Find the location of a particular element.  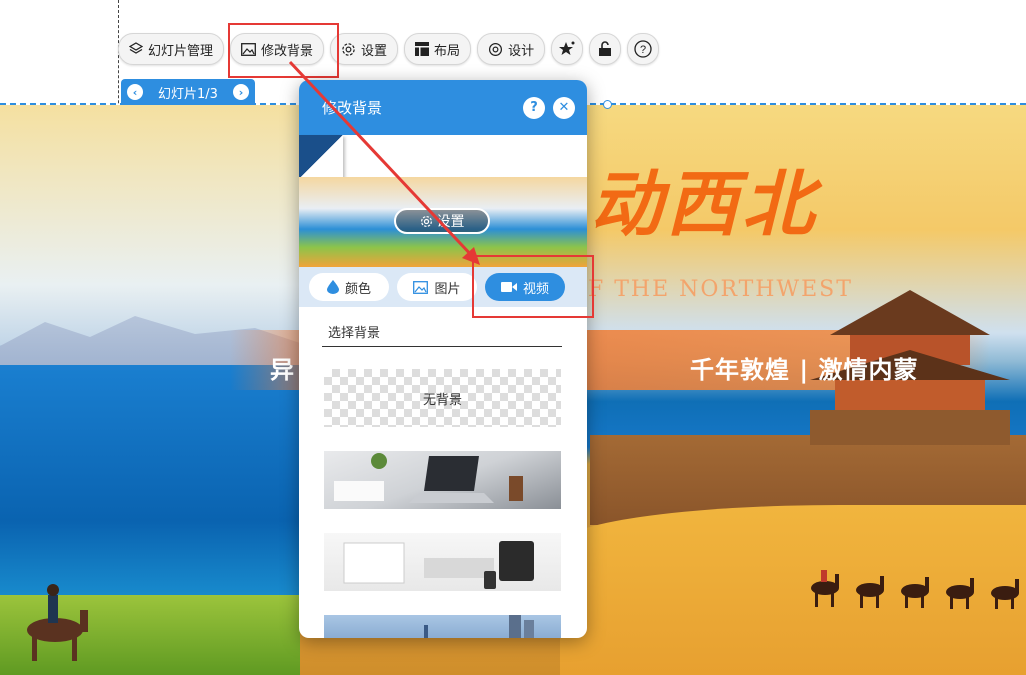

tab-image-label: 图片 is located at coordinates (447, 289).